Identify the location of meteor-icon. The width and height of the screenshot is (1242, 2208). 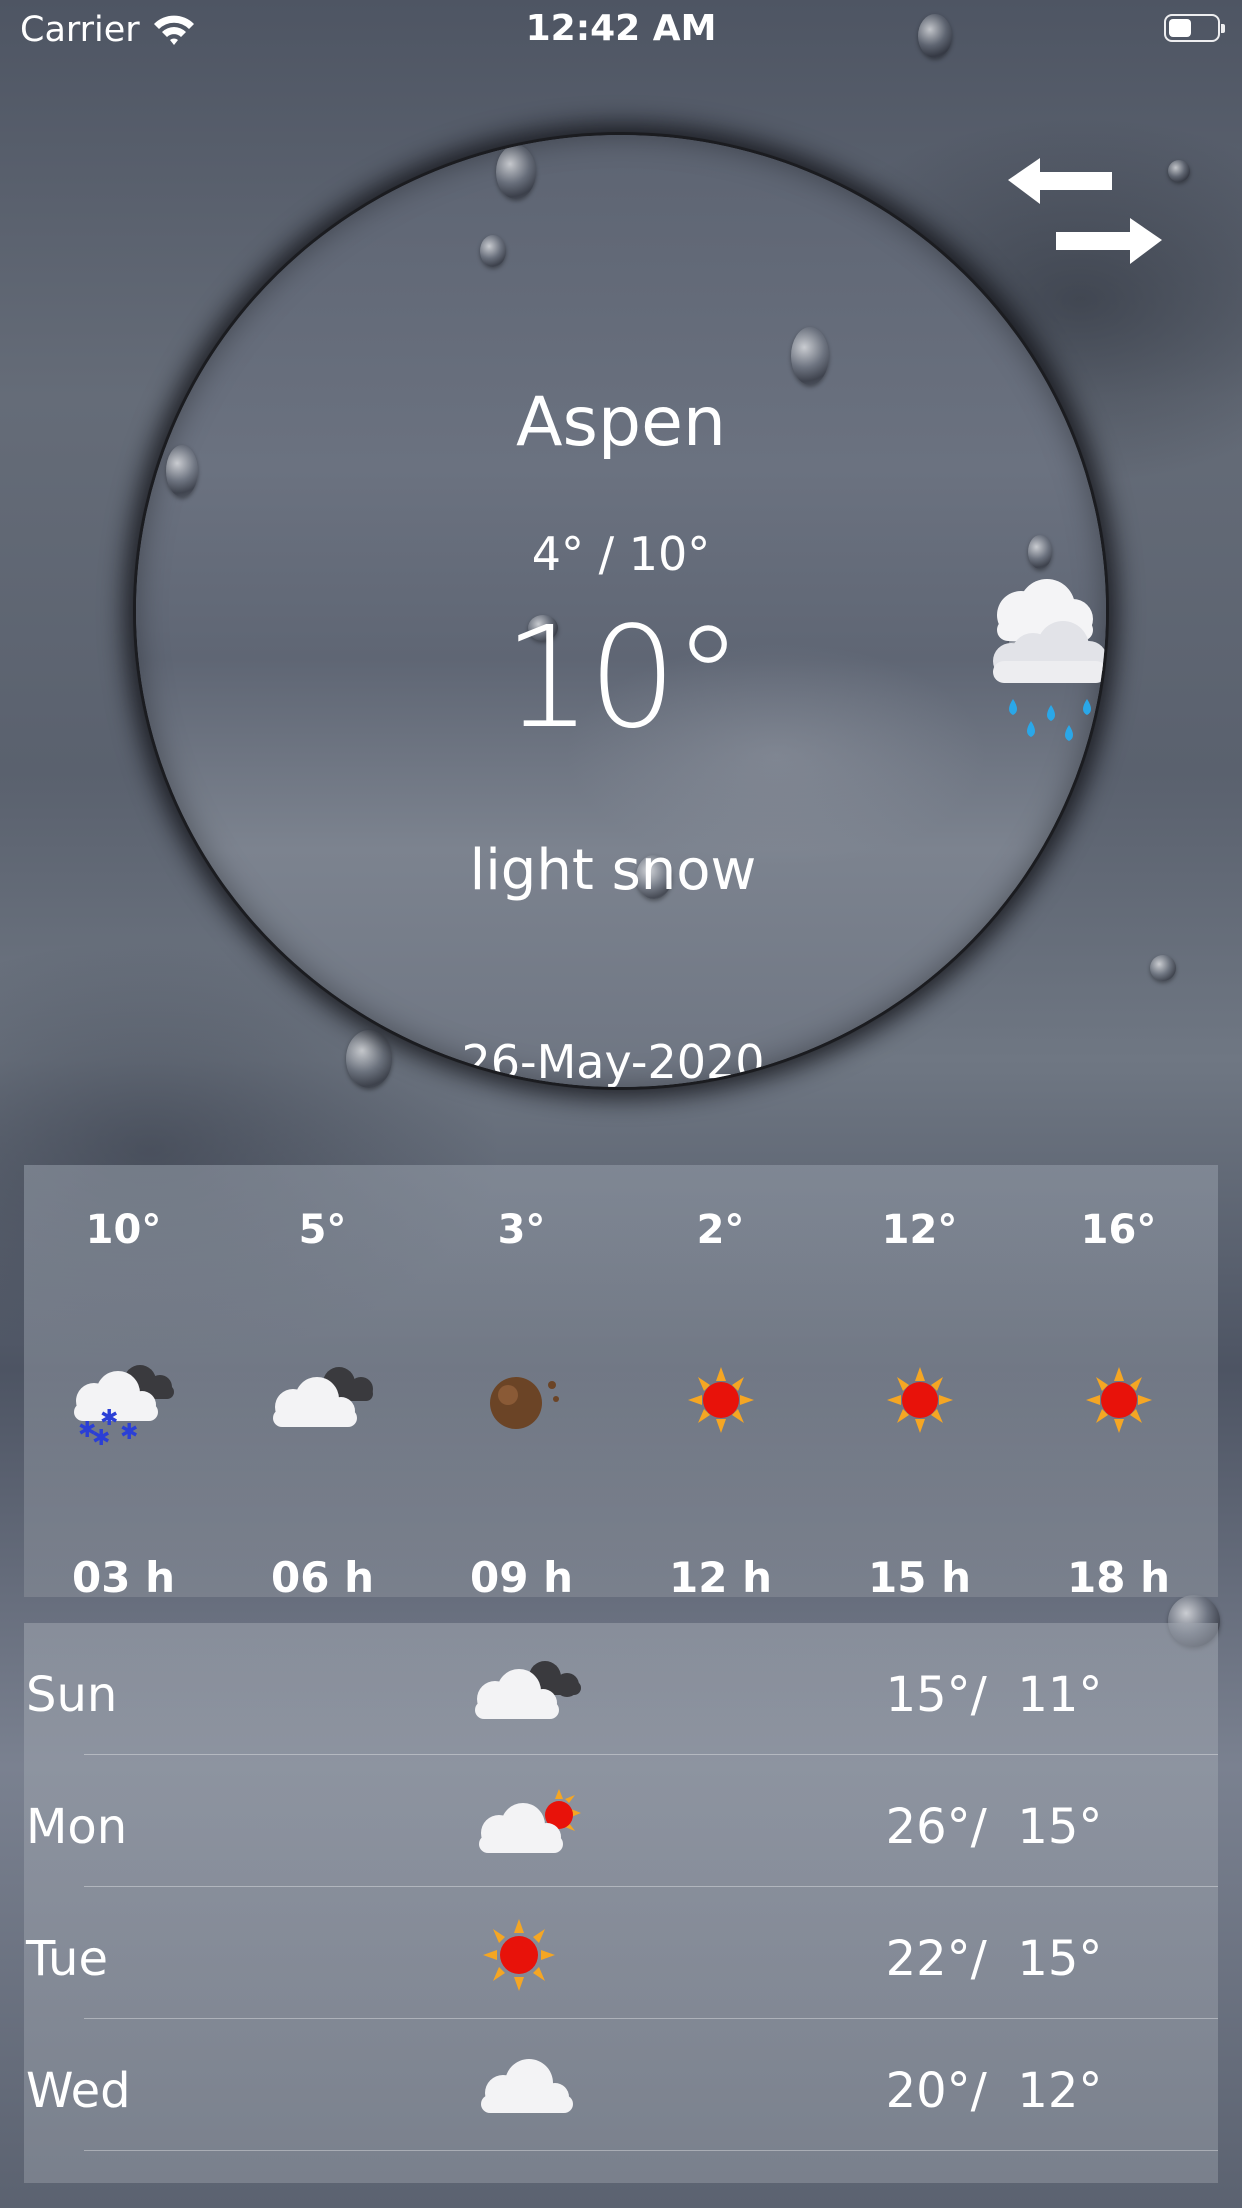
(524, 1403).